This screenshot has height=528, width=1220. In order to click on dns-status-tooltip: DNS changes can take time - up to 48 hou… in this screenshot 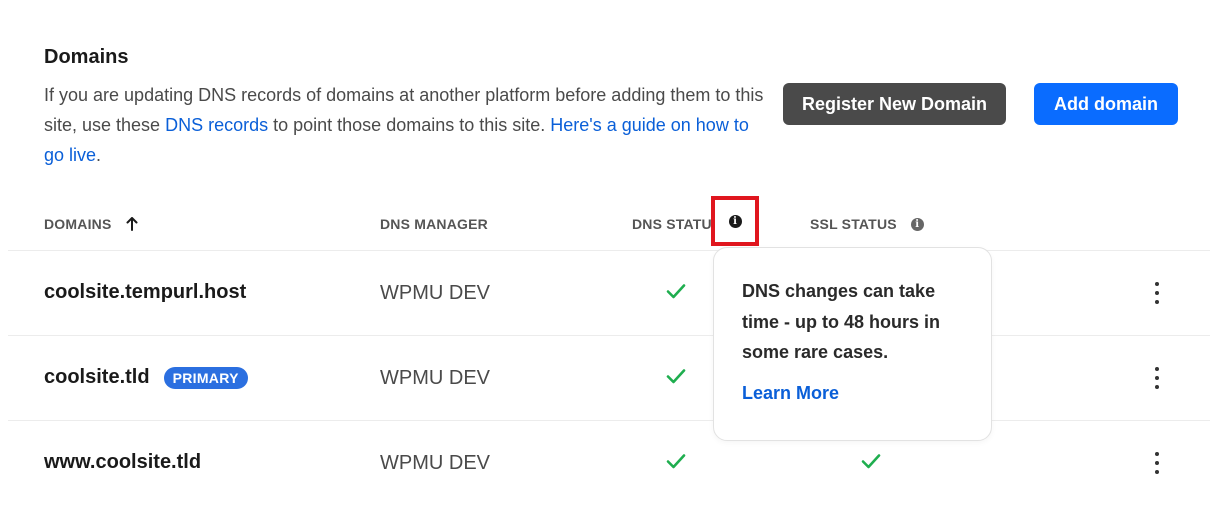, I will do `click(852, 344)`.